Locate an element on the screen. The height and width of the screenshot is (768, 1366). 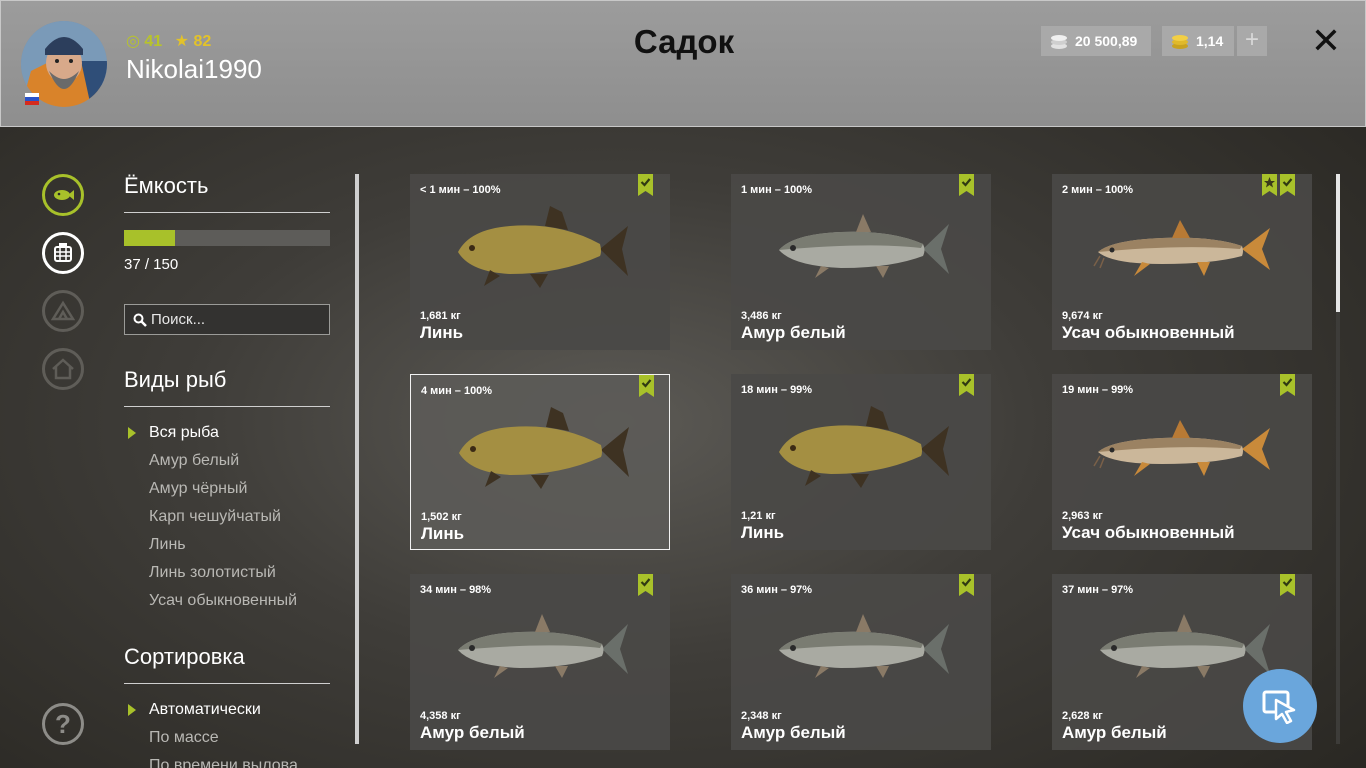
silver-coins-icon is located at coordinates (1059, 42).